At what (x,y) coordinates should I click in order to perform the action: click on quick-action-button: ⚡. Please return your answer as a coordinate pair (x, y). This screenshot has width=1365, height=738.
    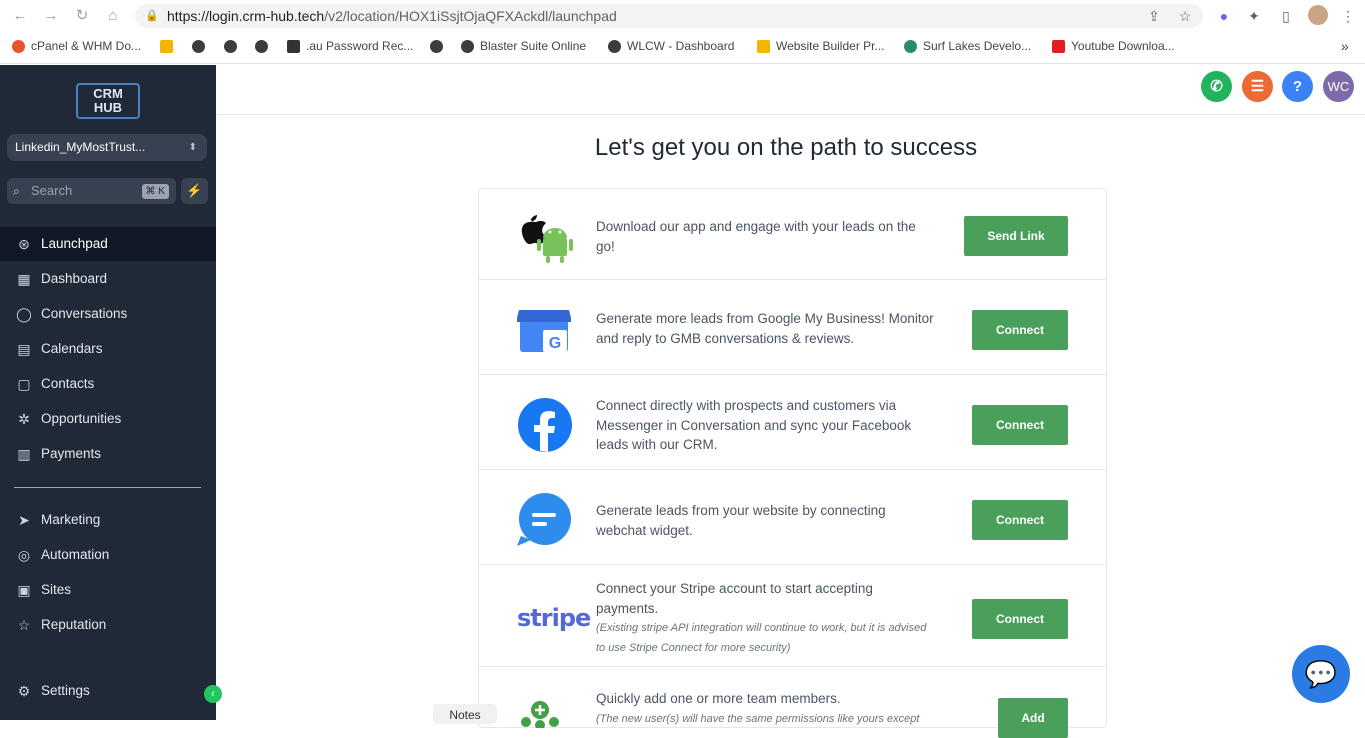
    Looking at the image, I should click on (194, 191).